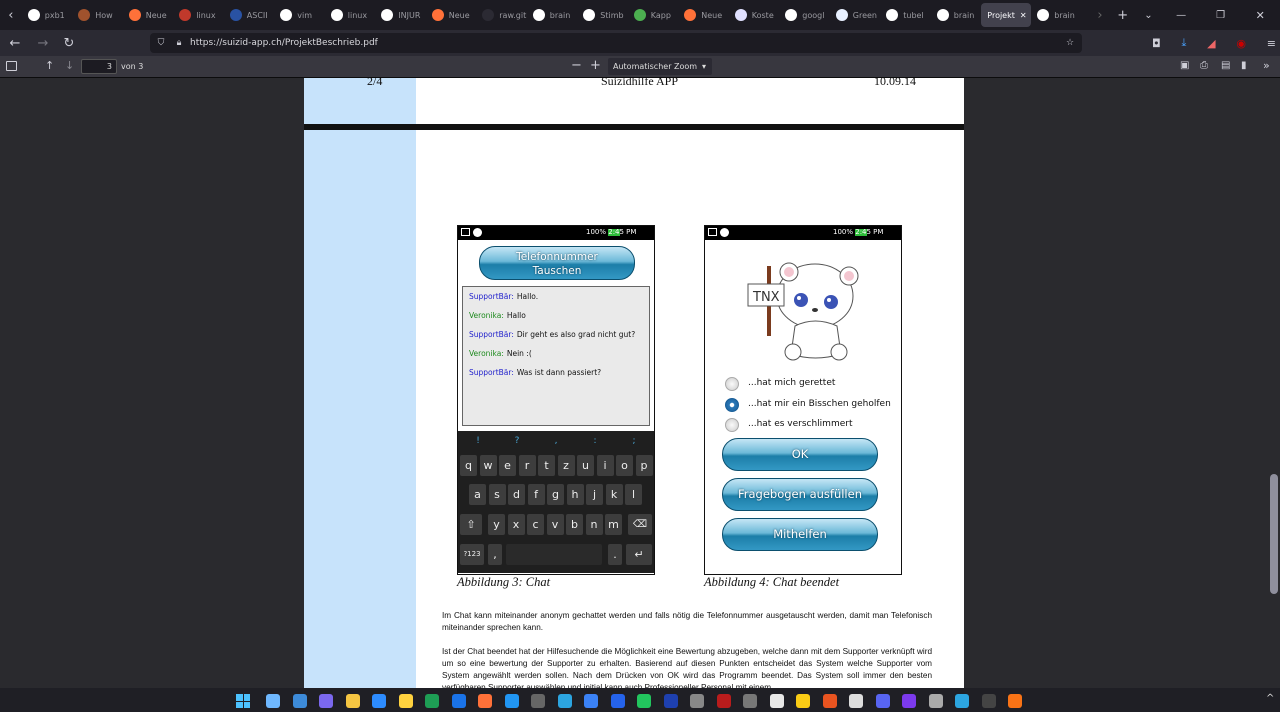 The image size is (1280, 712). I want to click on presentation-icon: ▣, so click(1184, 65).